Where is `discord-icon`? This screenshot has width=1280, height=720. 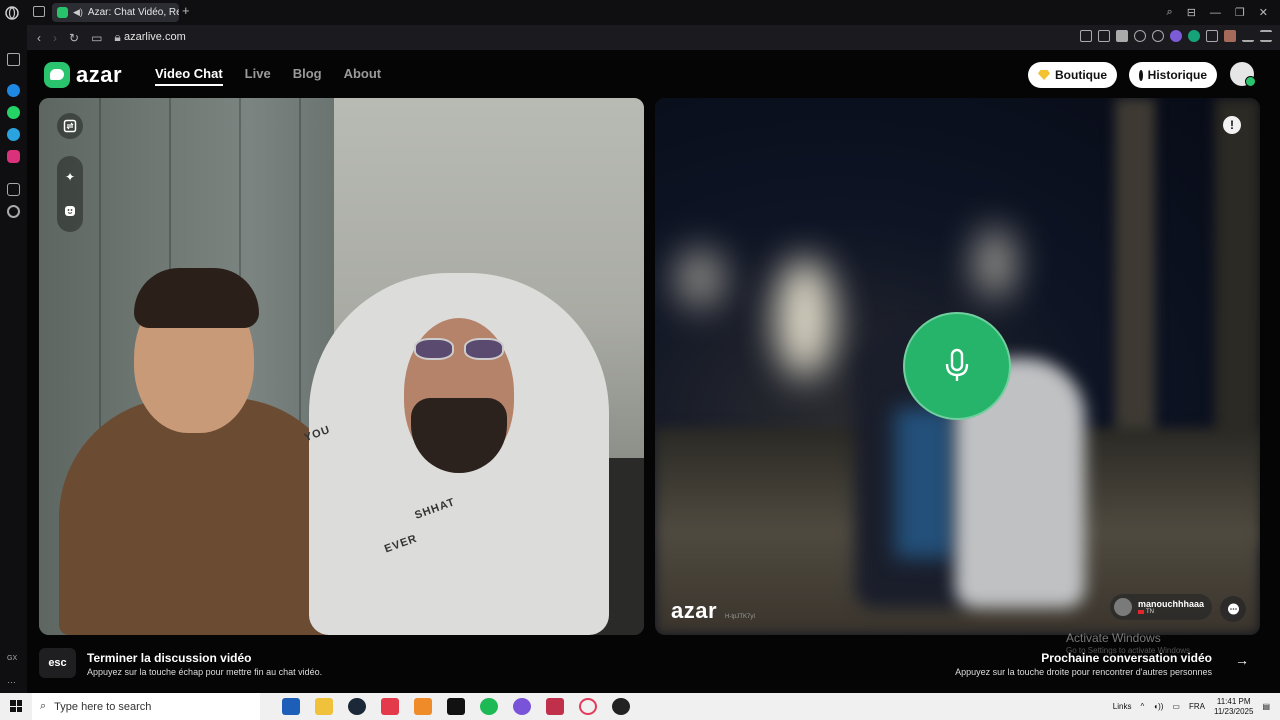
discord-icon is located at coordinates (522, 706).